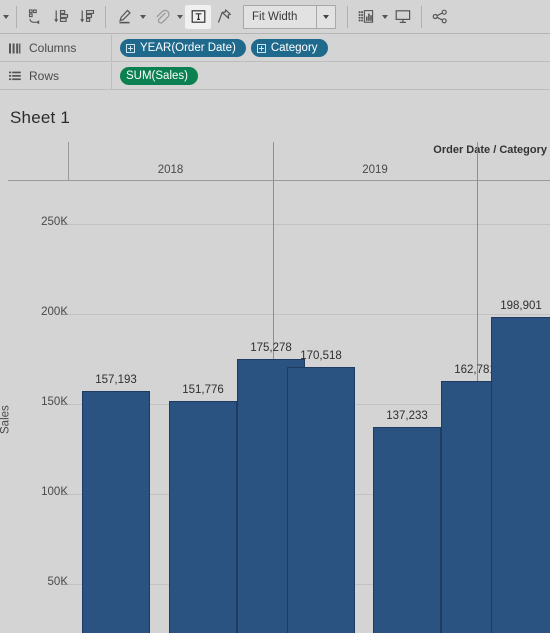 This screenshot has width=550, height=633. I want to click on sort-ascending-icon, so click(61, 17).